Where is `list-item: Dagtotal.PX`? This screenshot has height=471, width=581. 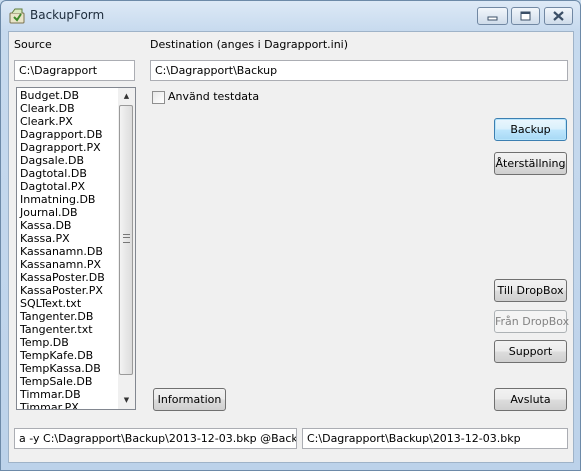
list-item: Dagtotal.PX is located at coordinates (69, 186).